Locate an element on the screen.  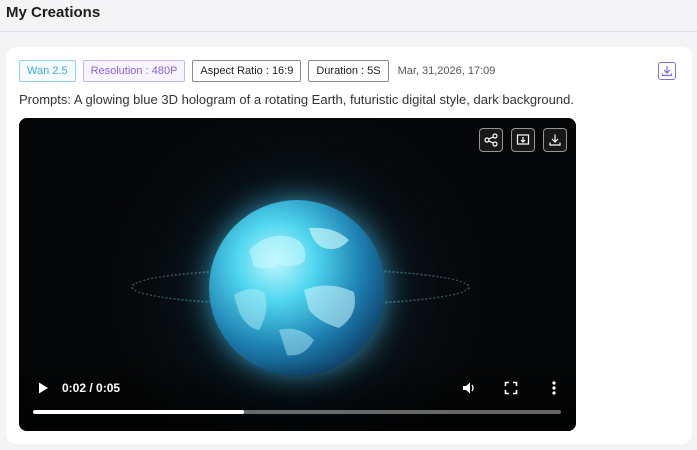
play-button is located at coordinates (43, 388).